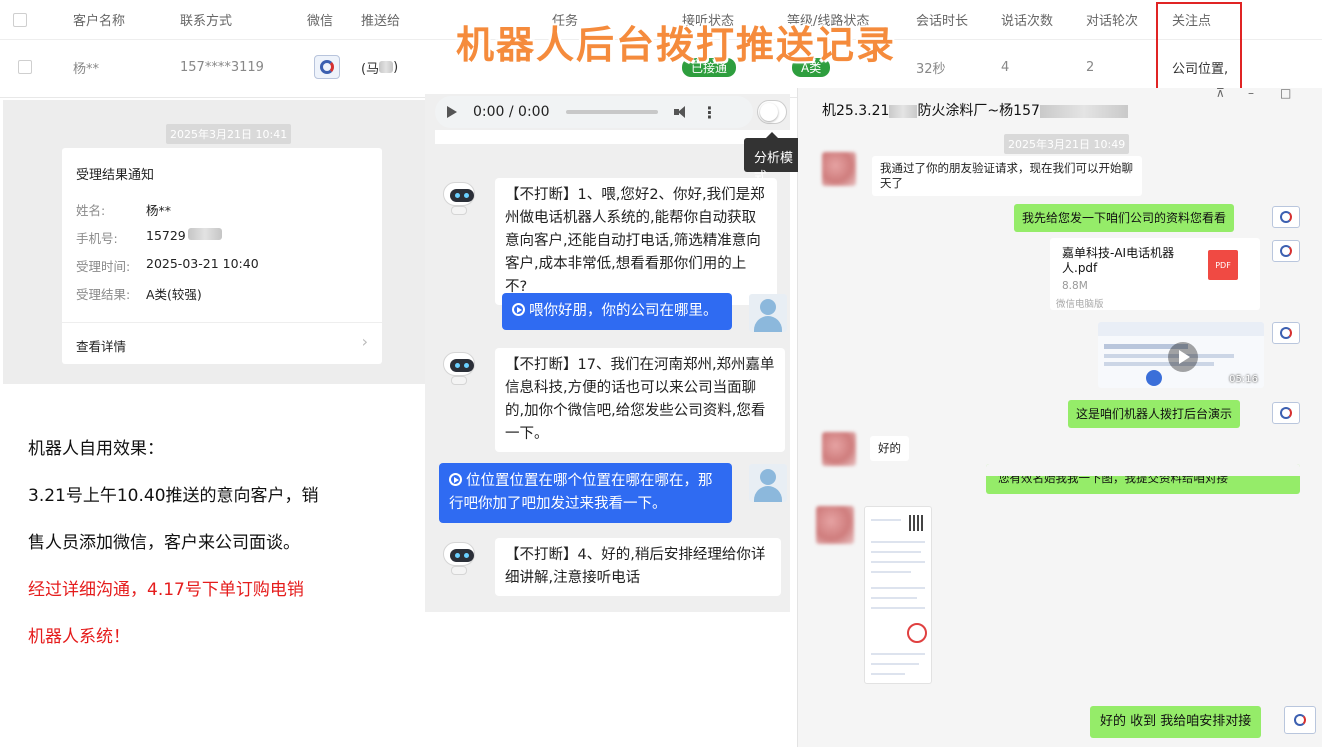 The image size is (1322, 747). What do you see at coordinates (1067, 144) in the screenshot?
I see `chat-timestamp: 2025年3月21日 10:49` at bounding box center [1067, 144].